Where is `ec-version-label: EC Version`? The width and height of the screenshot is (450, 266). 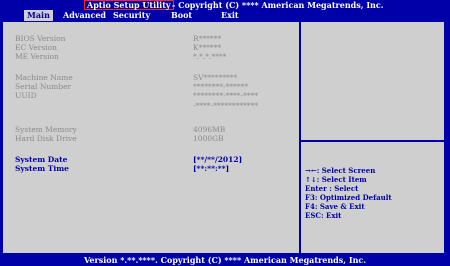
ec-version-label: EC Version is located at coordinates (36, 47).